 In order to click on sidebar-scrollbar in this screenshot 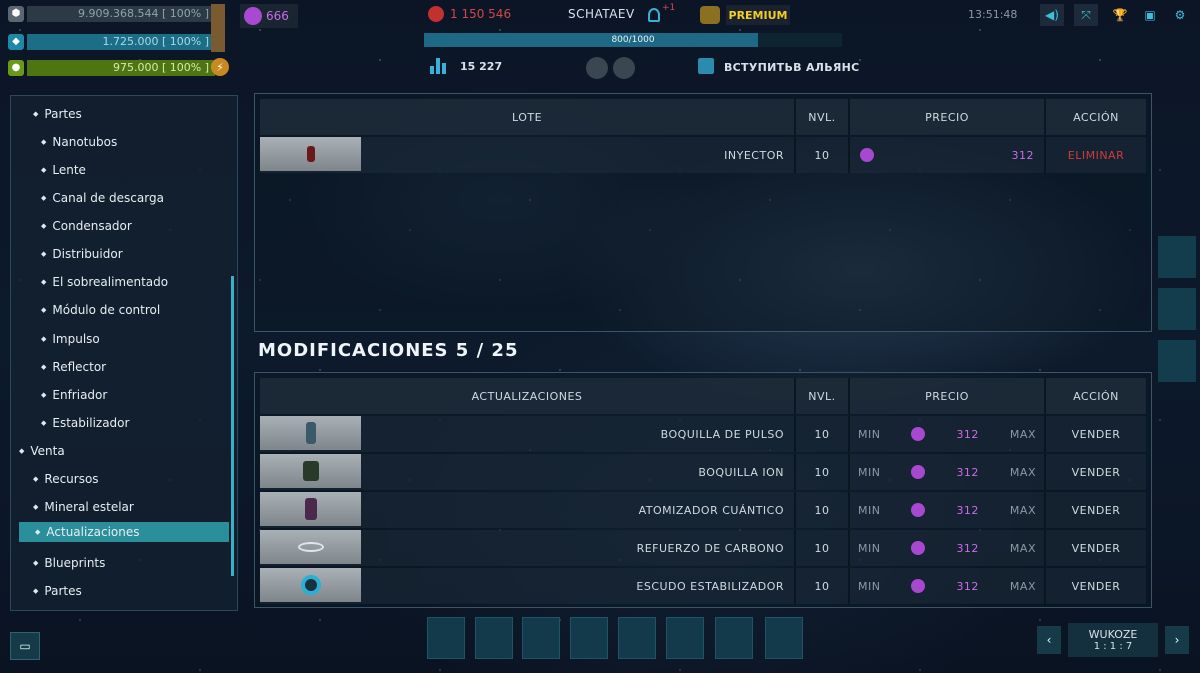, I will do `click(232, 426)`.